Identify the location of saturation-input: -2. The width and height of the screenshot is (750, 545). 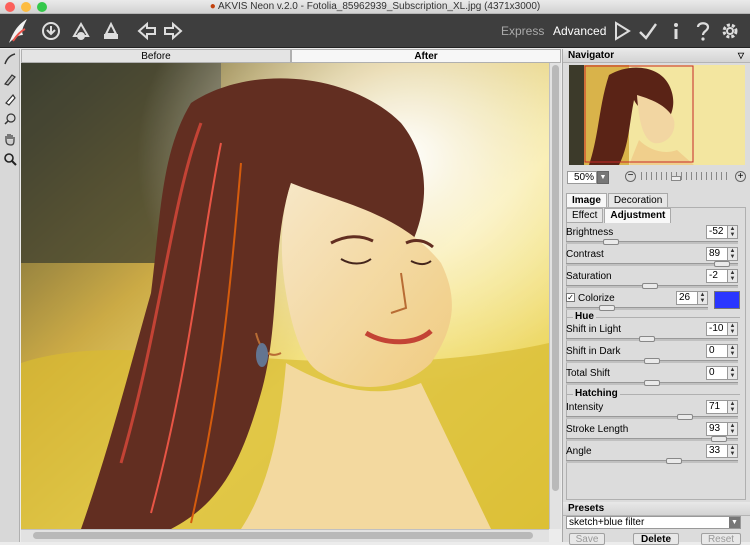
(717, 276).